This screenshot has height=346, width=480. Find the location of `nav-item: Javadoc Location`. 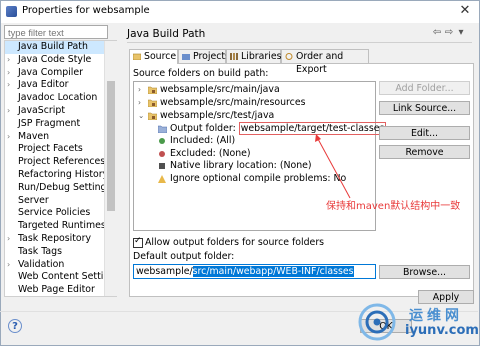

nav-item: Javadoc Location is located at coordinates (60, 98).